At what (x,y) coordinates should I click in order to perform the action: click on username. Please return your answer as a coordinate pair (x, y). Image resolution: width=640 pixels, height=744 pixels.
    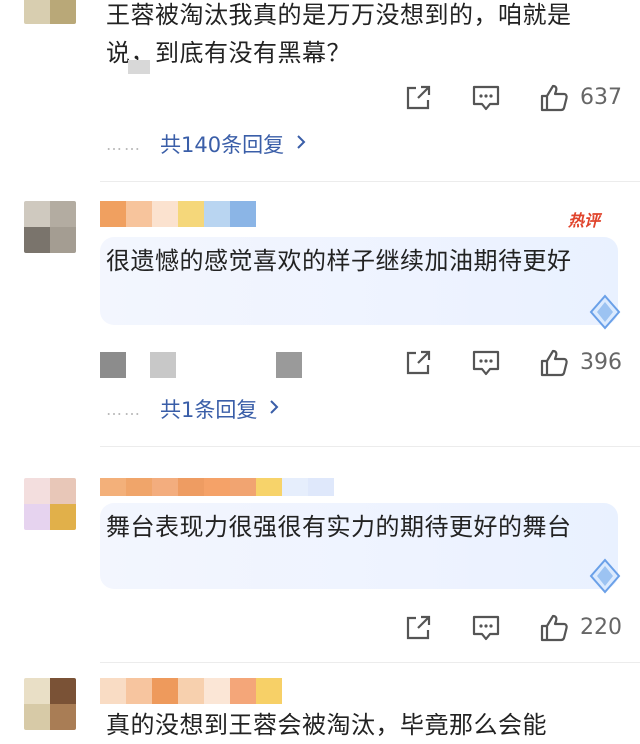
    Looking at the image, I should click on (191, 691).